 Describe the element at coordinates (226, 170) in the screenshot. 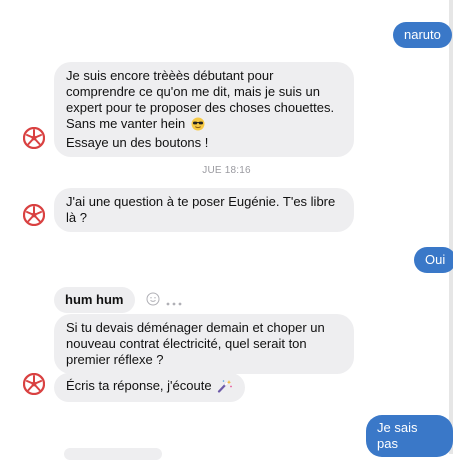

I see `message-timestamp: JUE 18:16` at that location.